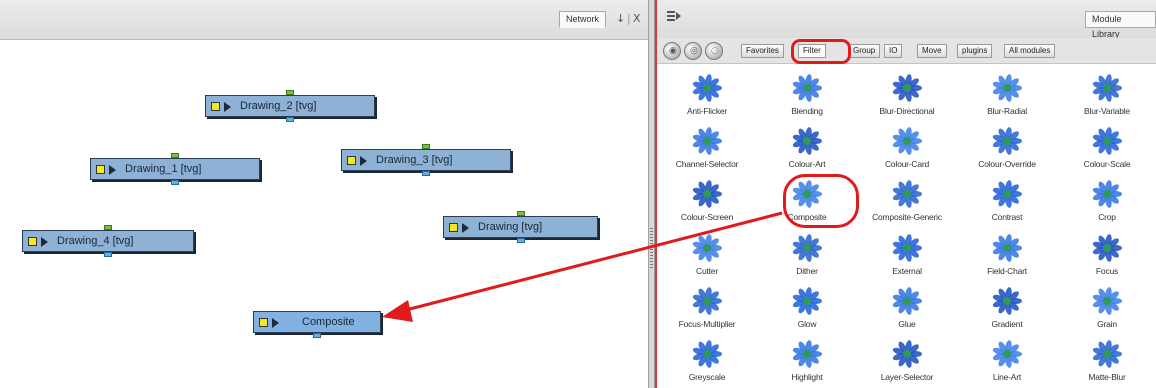  What do you see at coordinates (328, 322) in the screenshot?
I see `node-label: Composite` at bounding box center [328, 322].